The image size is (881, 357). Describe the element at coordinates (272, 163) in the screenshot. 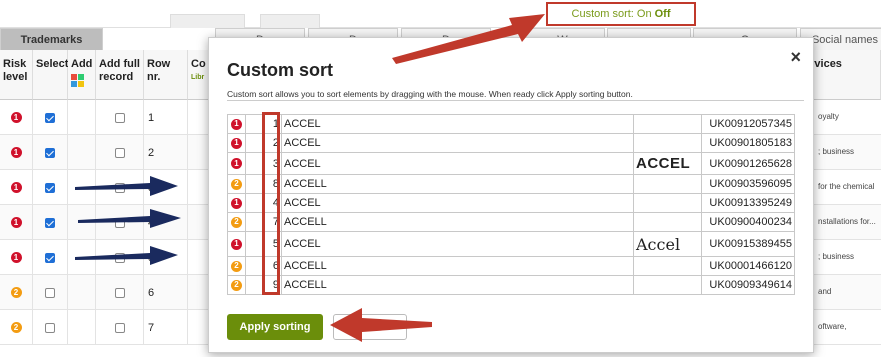

I see `sort-position: 3` at that location.